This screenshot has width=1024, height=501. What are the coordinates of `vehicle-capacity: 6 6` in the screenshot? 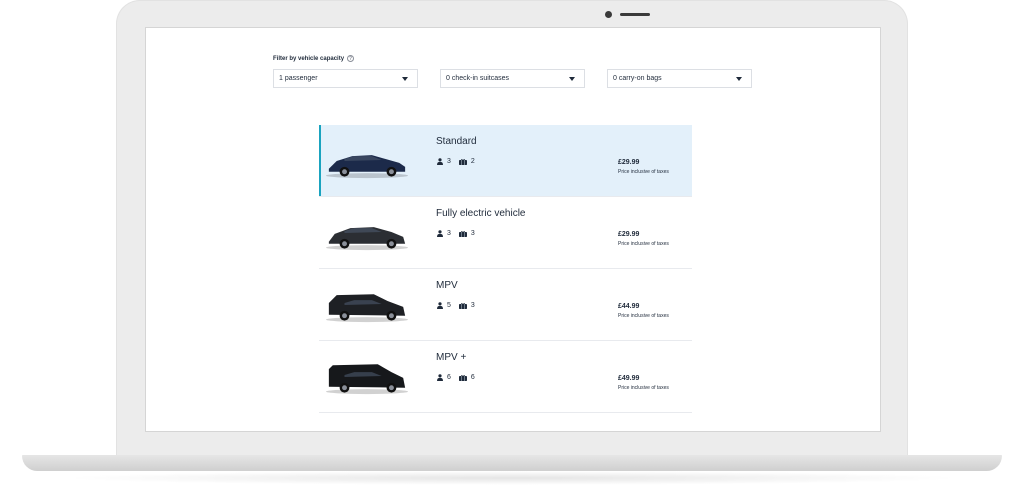 It's located at (460, 377).